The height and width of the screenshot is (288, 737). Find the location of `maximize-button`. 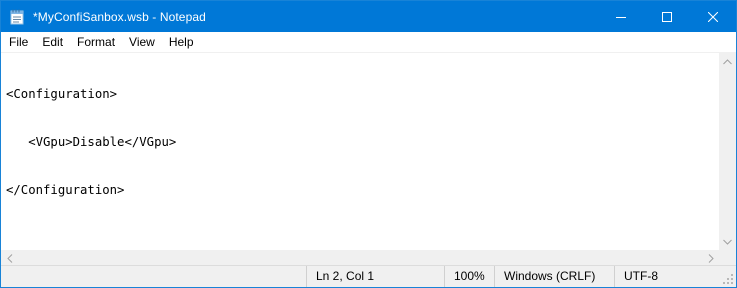

maximize-button is located at coordinates (667, 16).